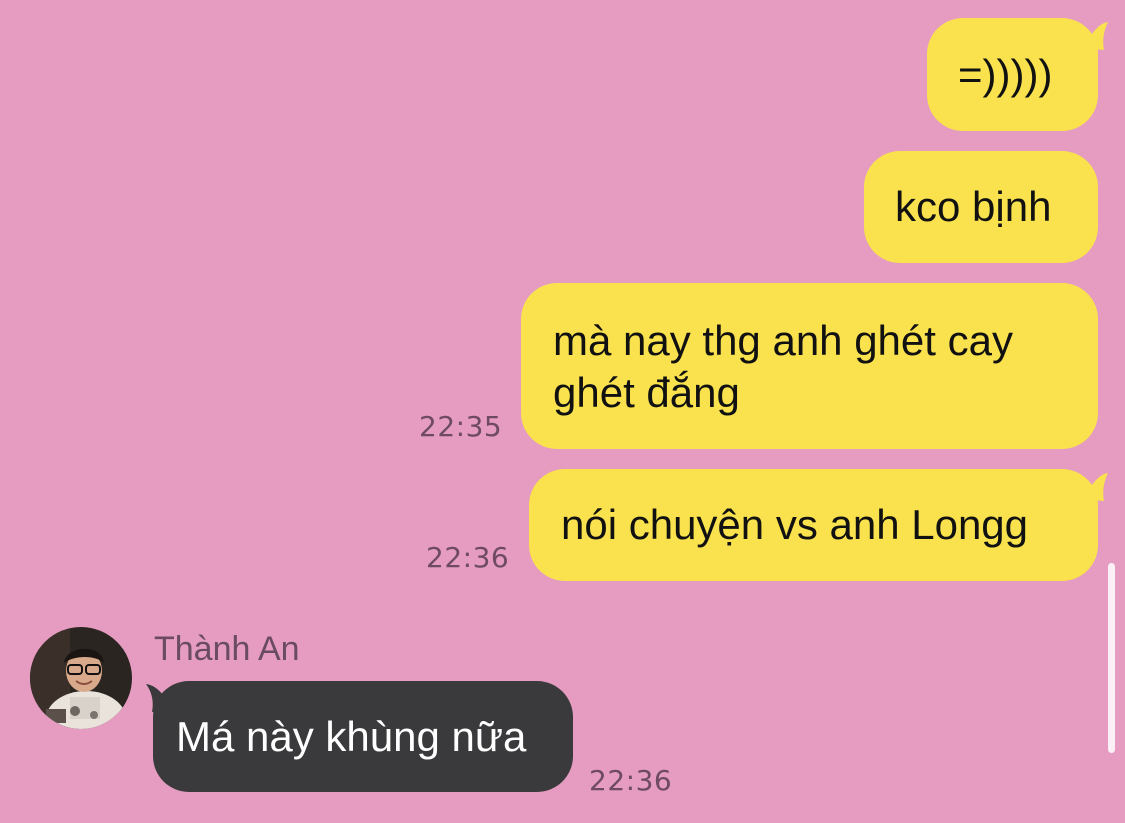 The width and height of the screenshot is (1125, 823). Describe the element at coordinates (351, 736) in the screenshot. I see `message-text: Má này khùng nữa` at that location.